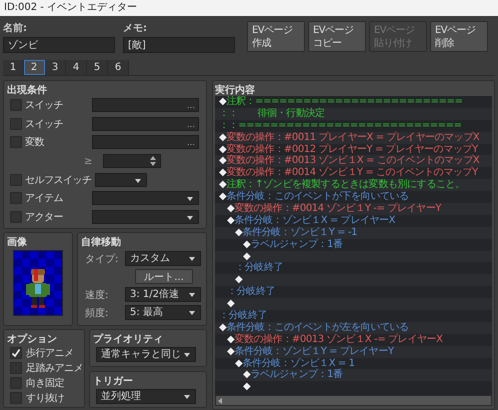 The width and height of the screenshot is (498, 410). What do you see at coordinates (353, 352) in the screenshot?
I see `command-row: ◆条件分岐：ゾンビ１Y = プレイヤーY` at bounding box center [353, 352].